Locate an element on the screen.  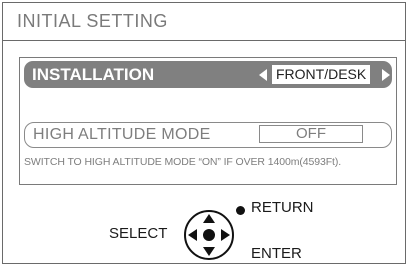
return-label: RETURN is located at coordinates (282, 207).